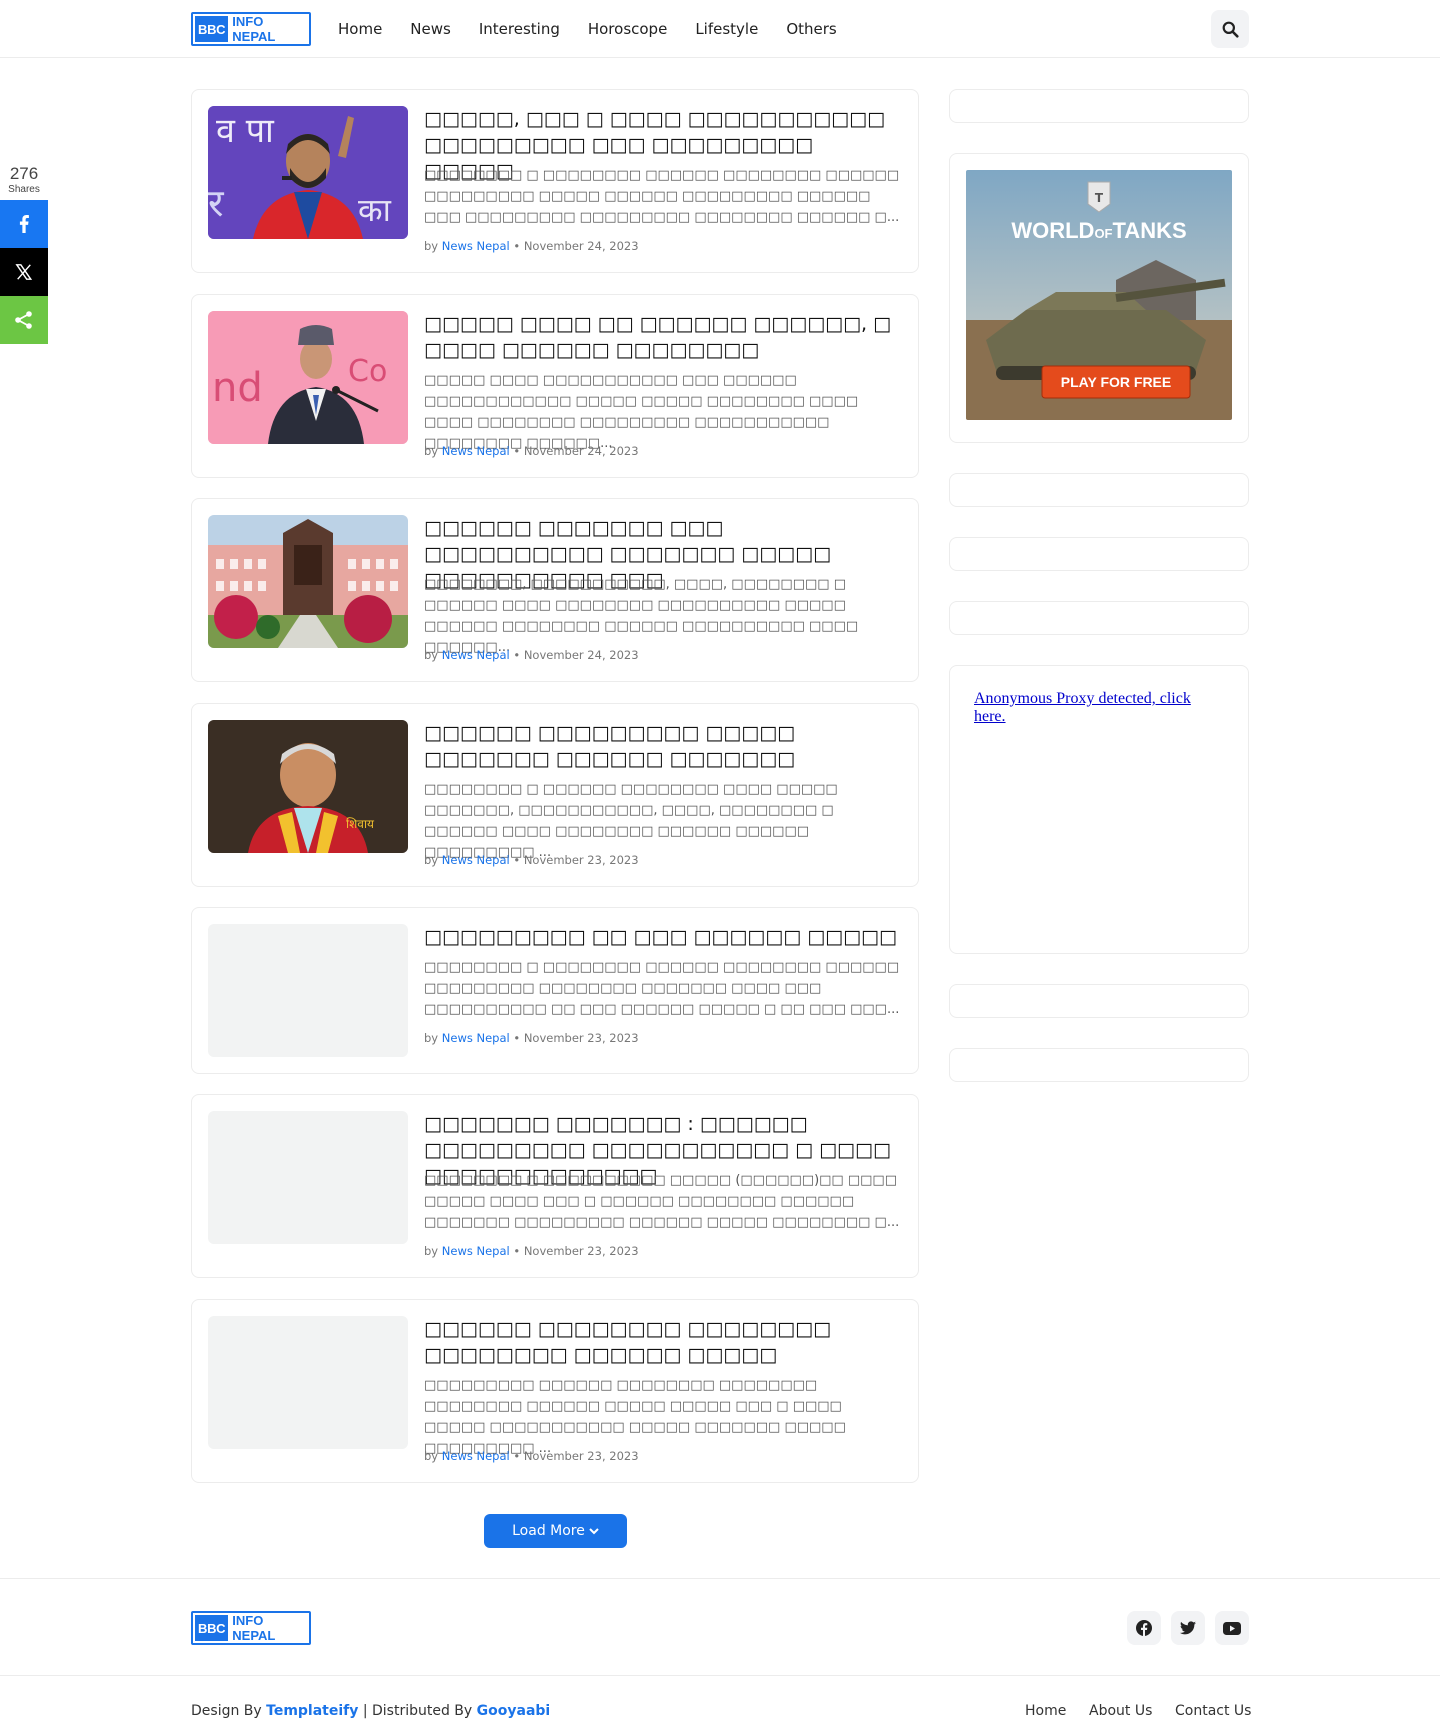 This screenshot has width=1440, height=1734. I want to click on svg-text: र, so click(216, 203).